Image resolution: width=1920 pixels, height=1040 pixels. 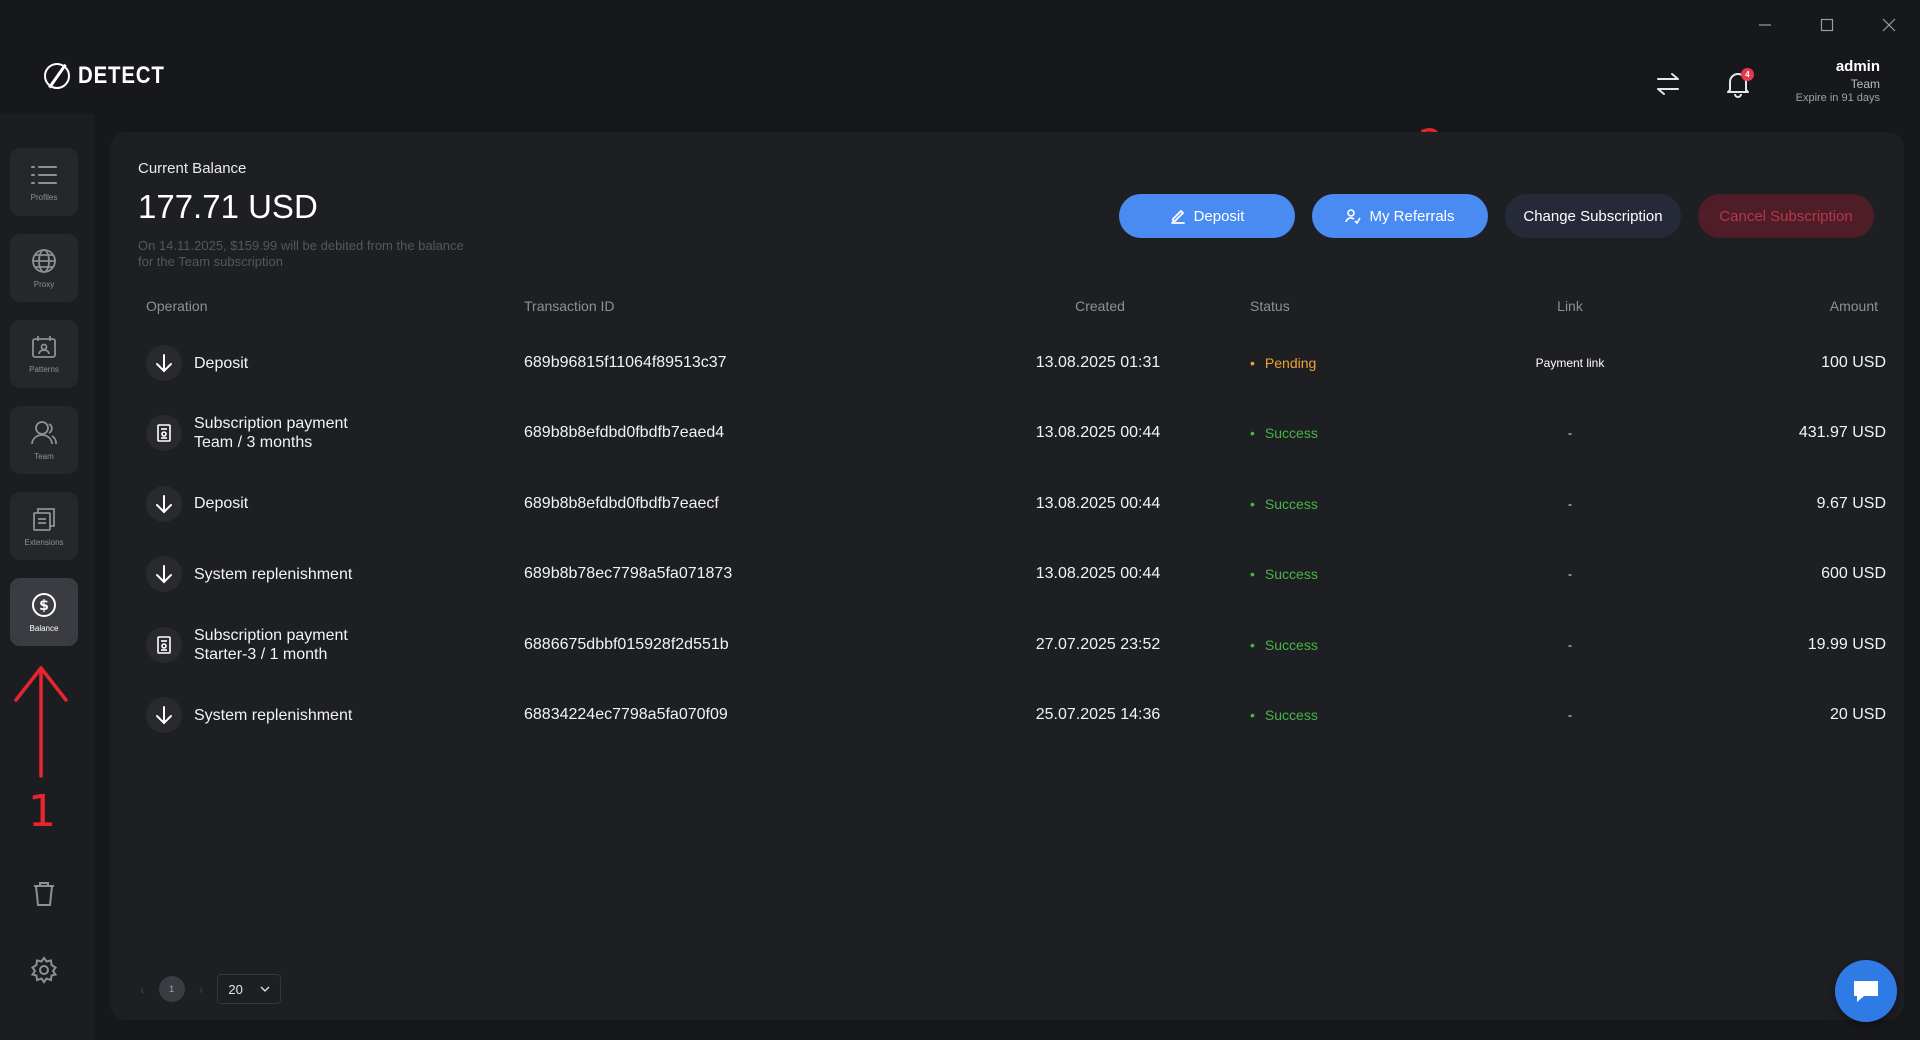 What do you see at coordinates (1866, 991) in the screenshot?
I see `chat-support-button` at bounding box center [1866, 991].